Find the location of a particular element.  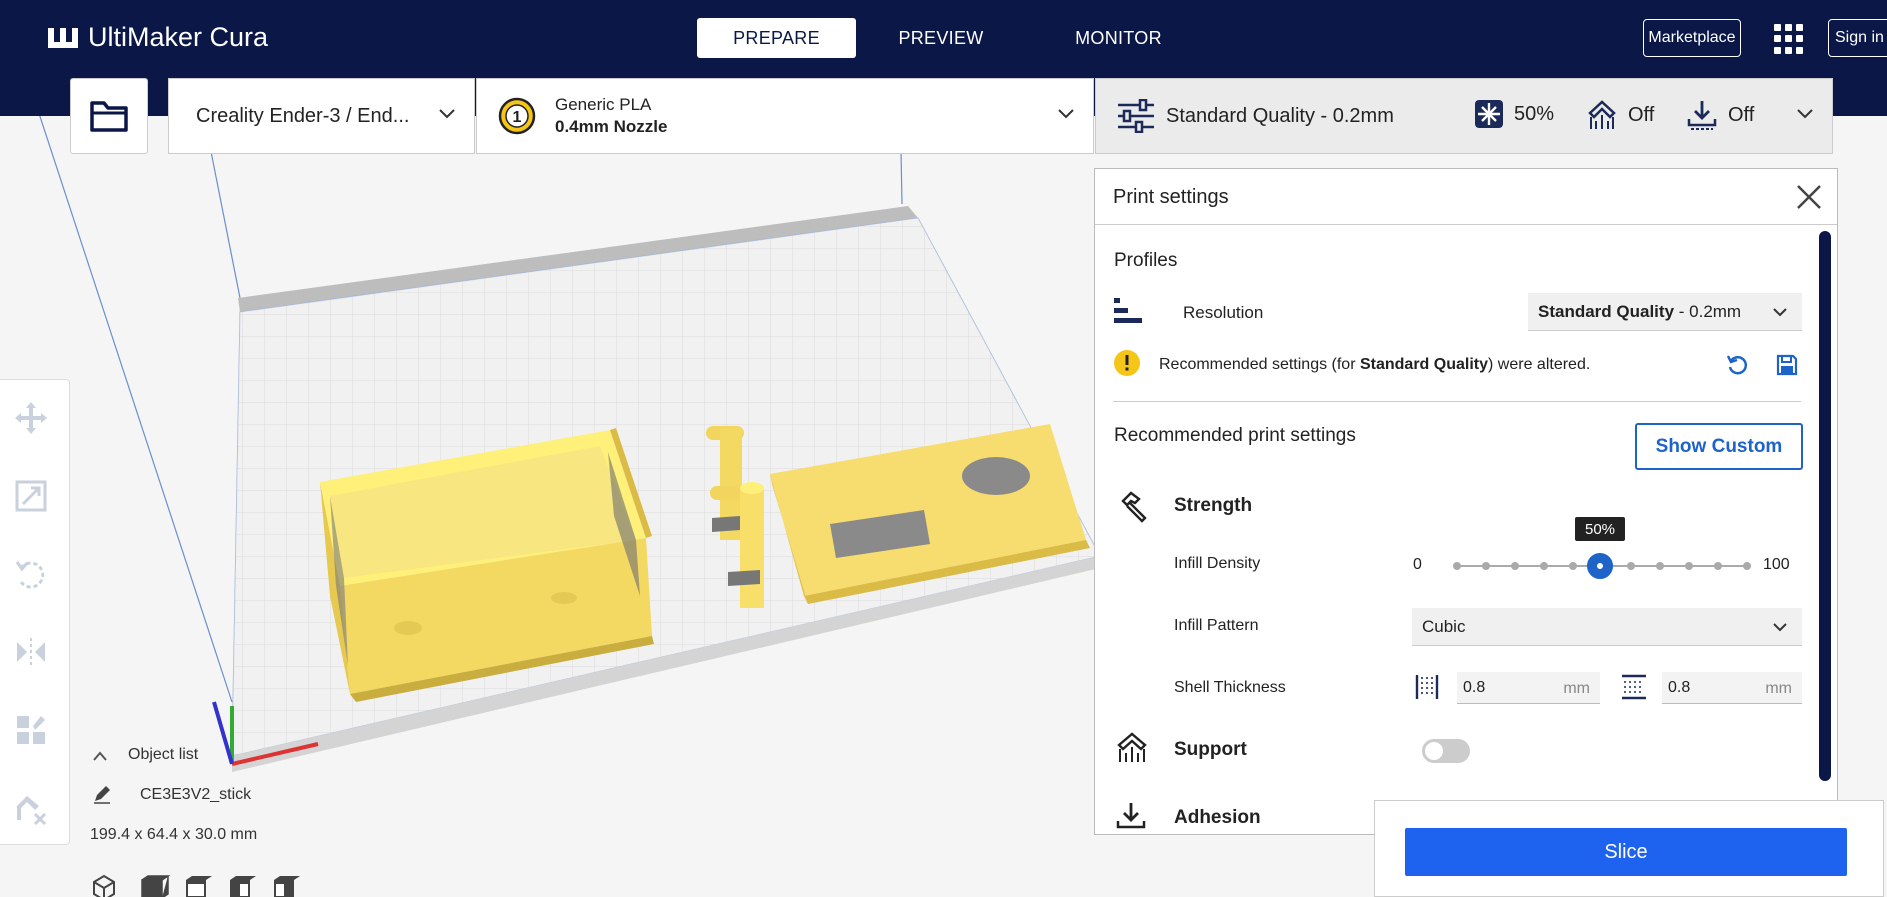

open-file-button is located at coordinates (109, 116).